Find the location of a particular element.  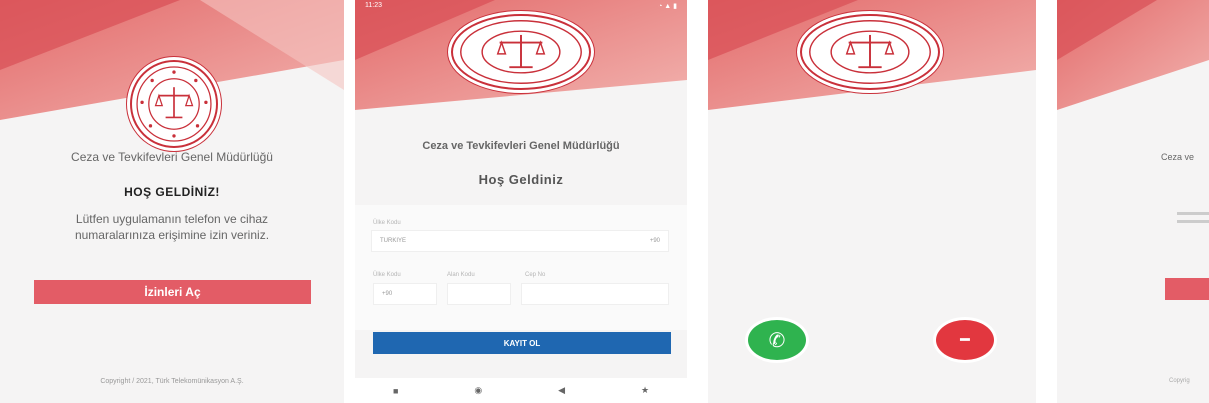

phone-decline-icon: ━ is located at coordinates (965, 340).